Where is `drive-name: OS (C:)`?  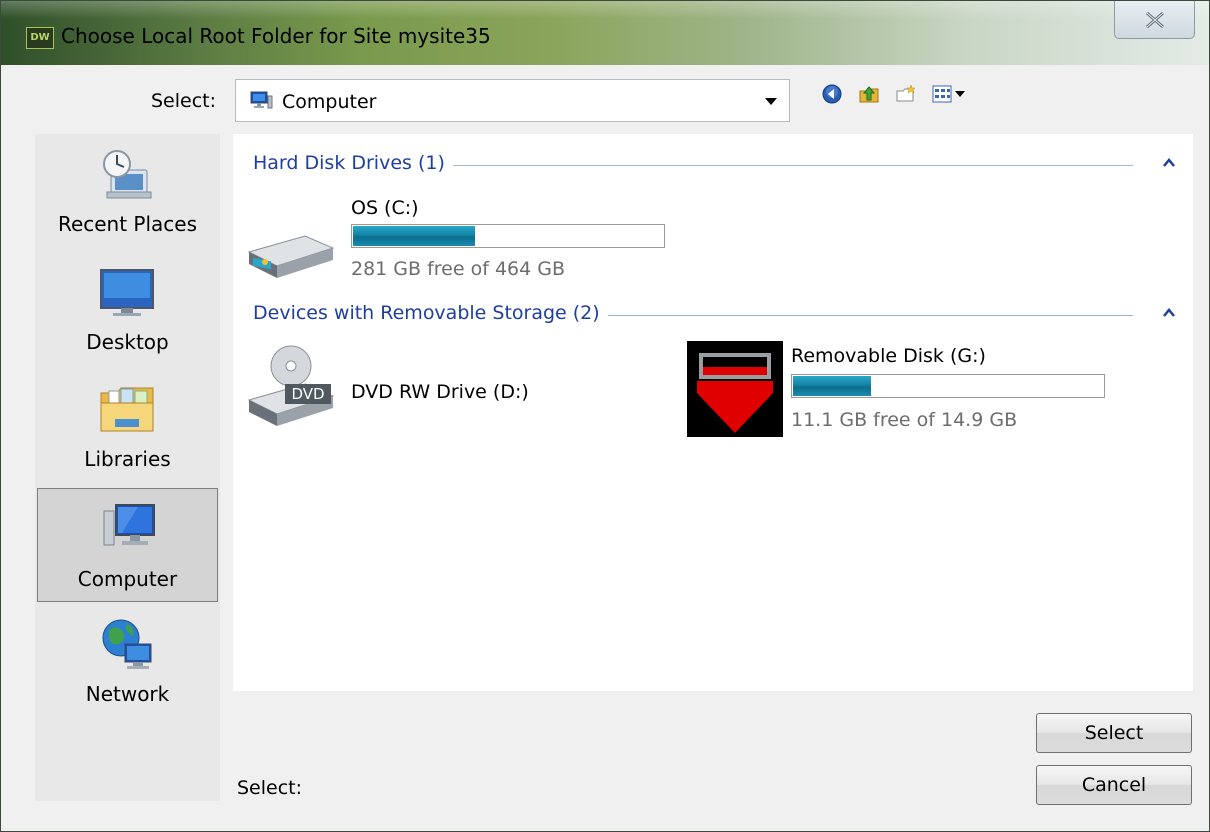 drive-name: OS (C:) is located at coordinates (385, 208).